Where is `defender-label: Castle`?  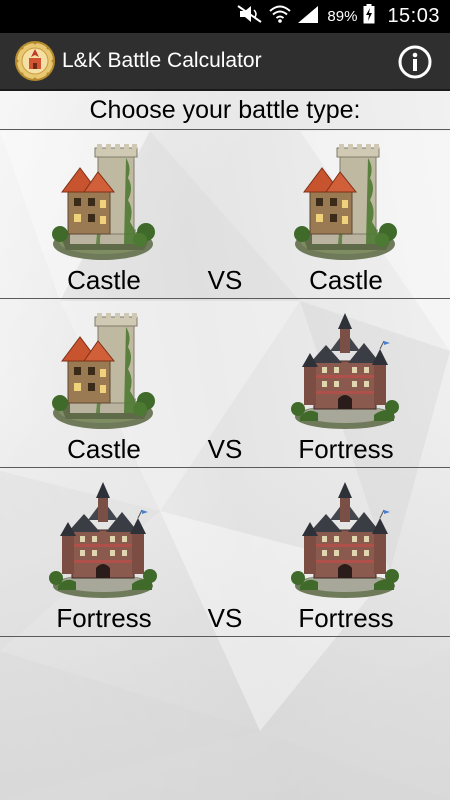 defender-label: Castle is located at coordinates (346, 280).